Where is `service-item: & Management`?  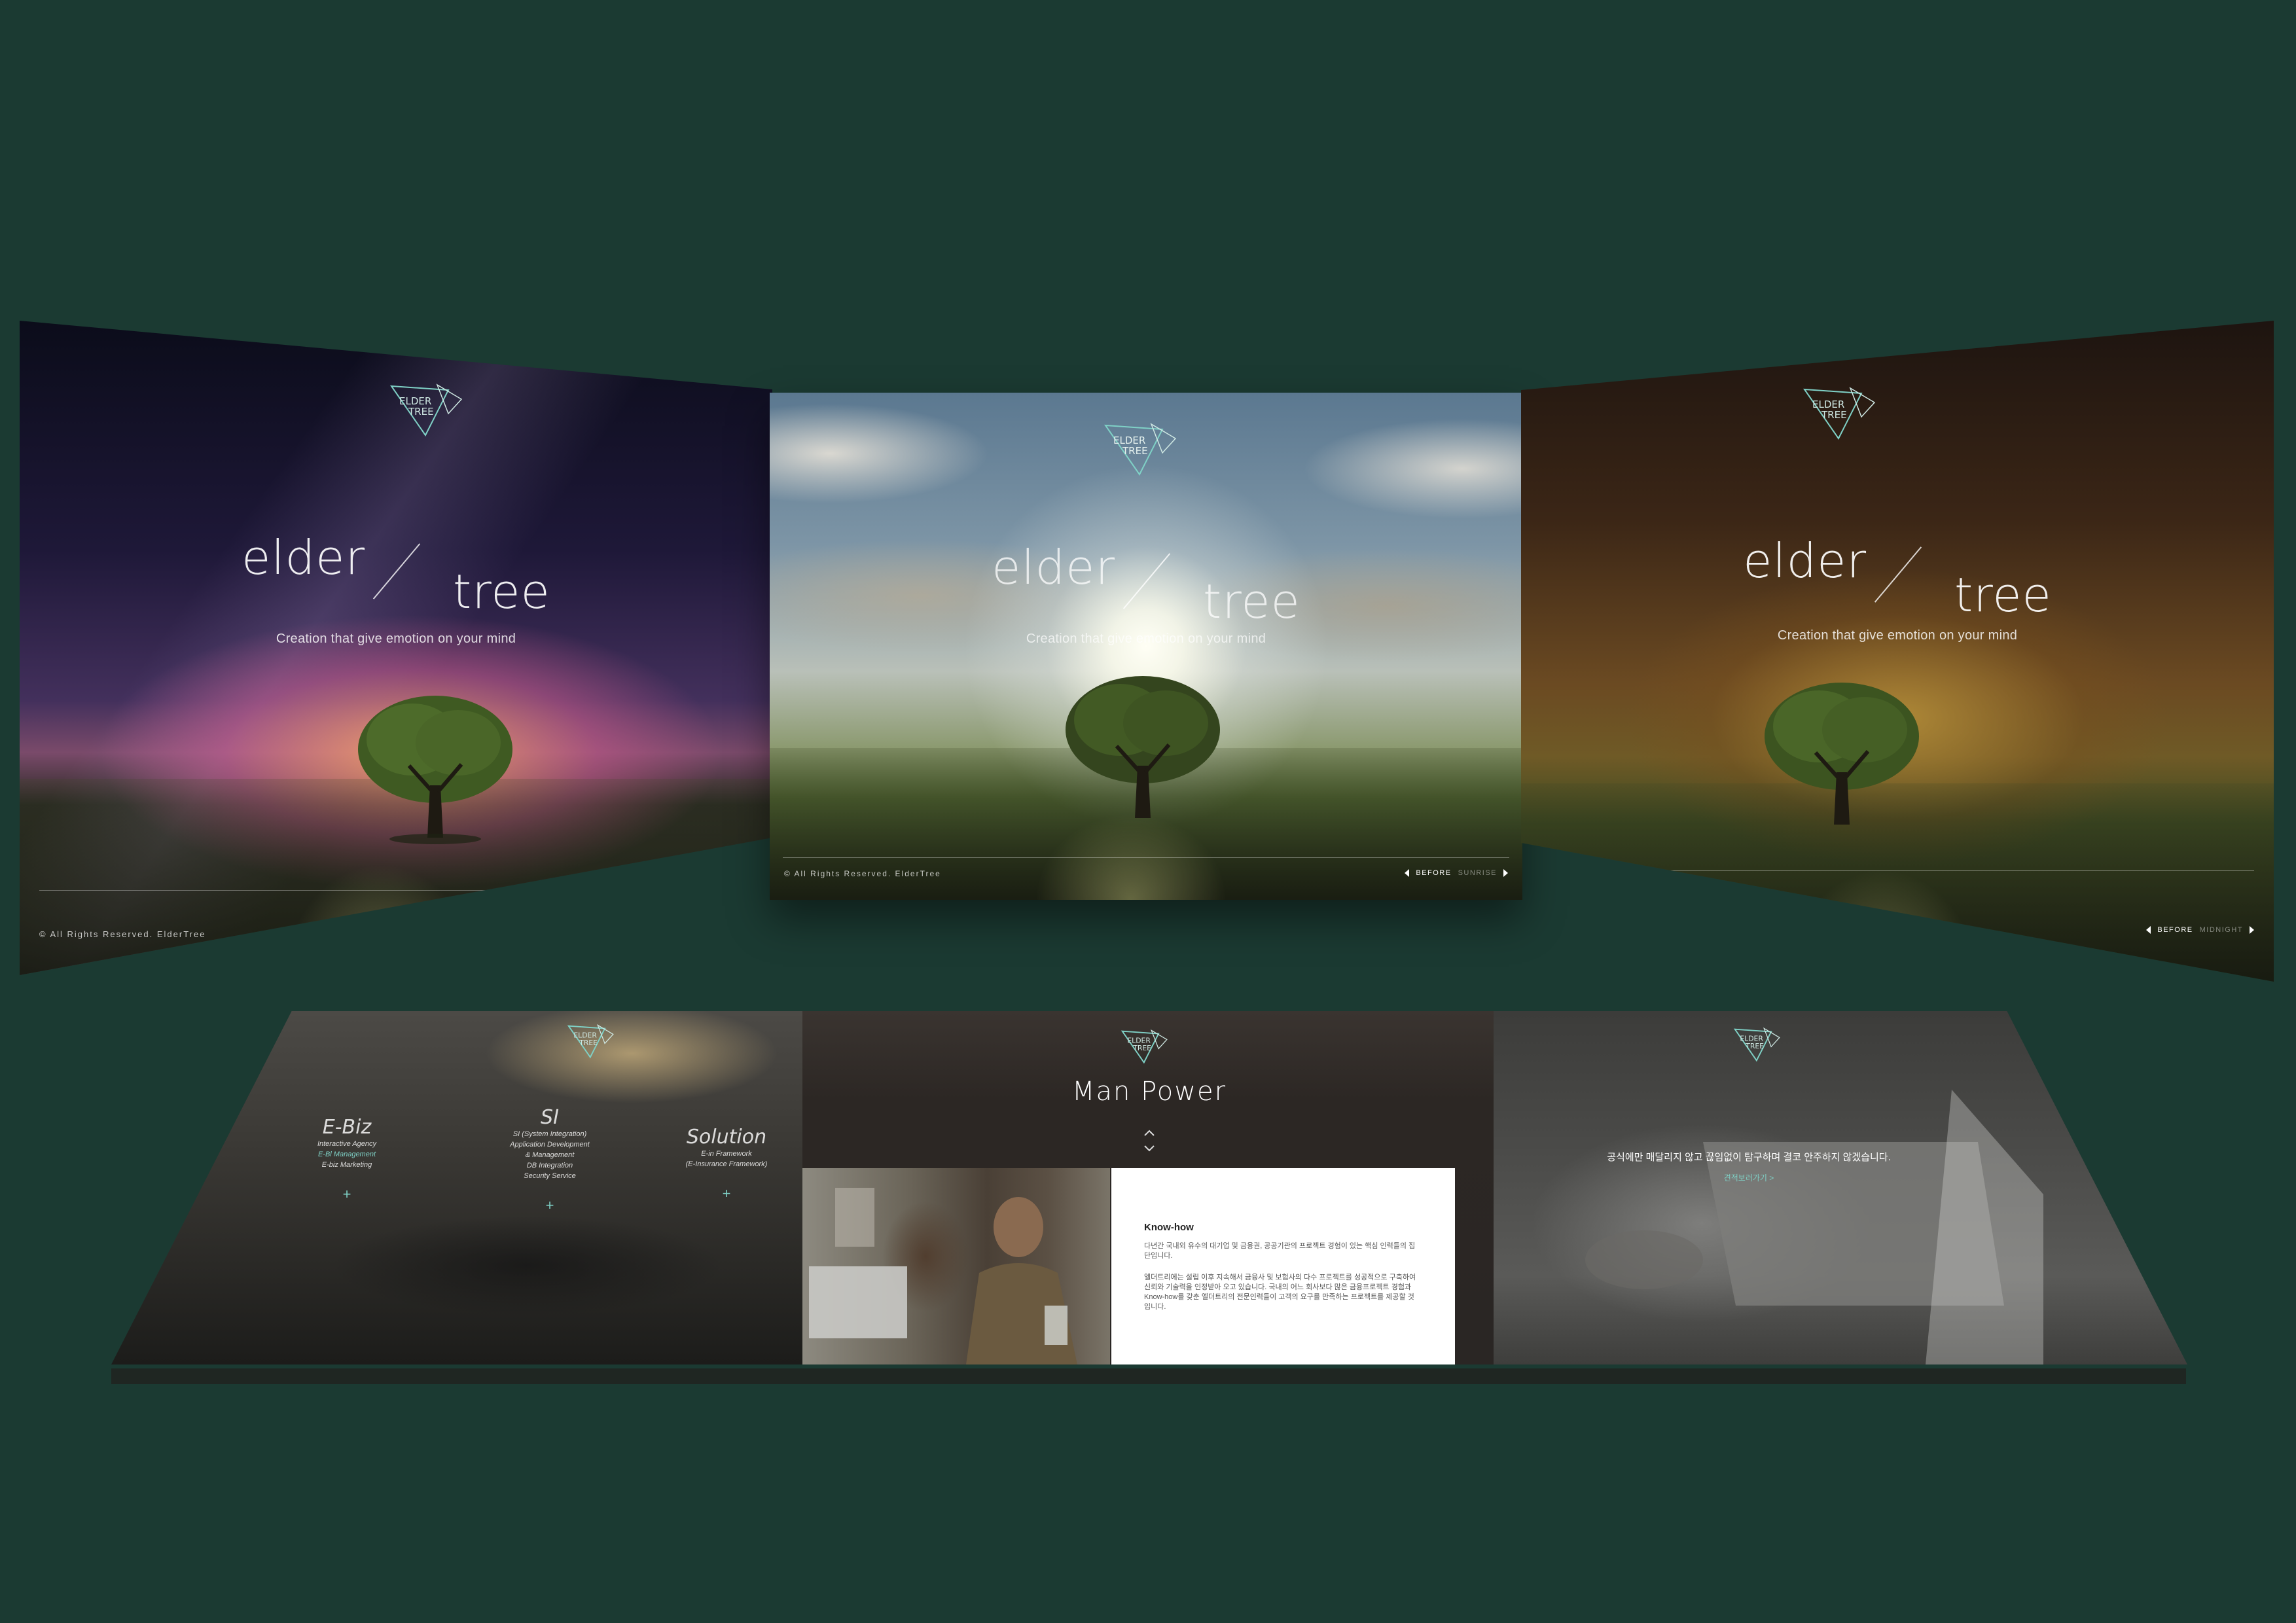 service-item: & Management is located at coordinates (550, 1155).